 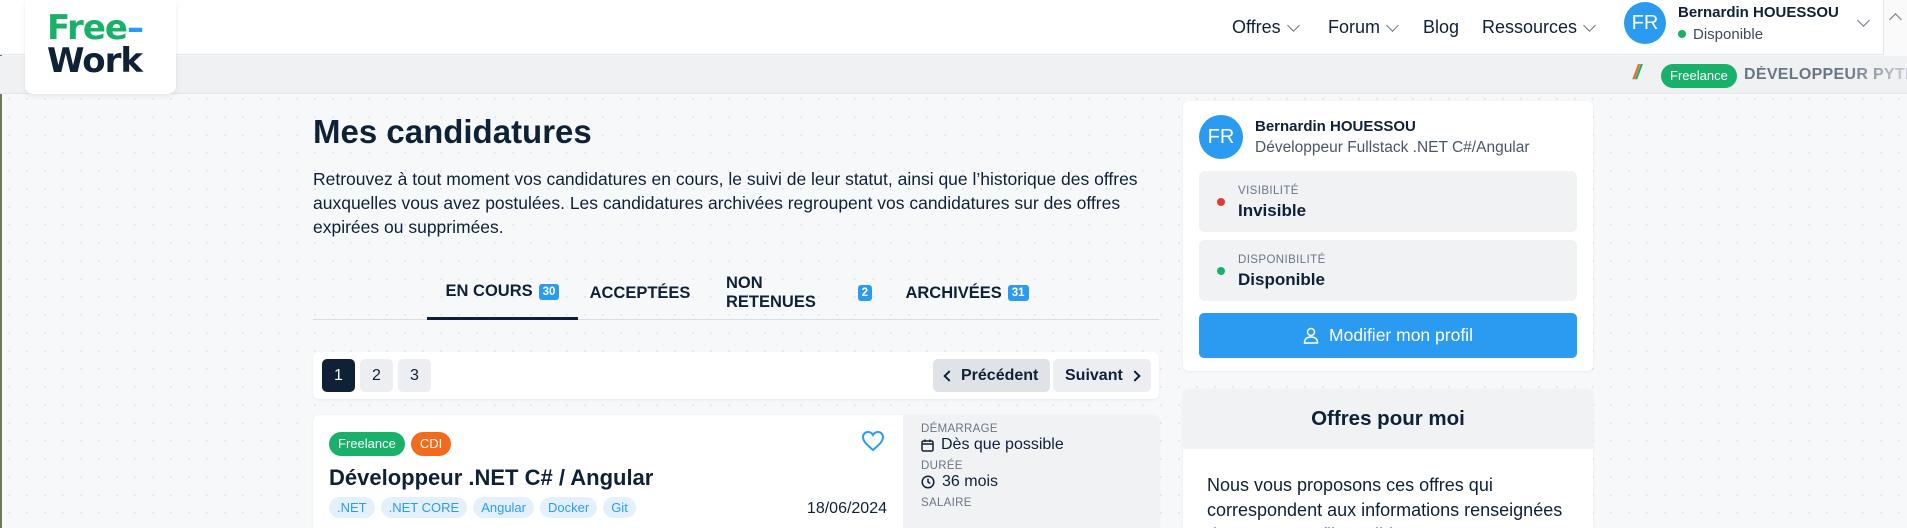 What do you see at coordinates (1094, 375) in the screenshot?
I see `next-label: Suivant` at bounding box center [1094, 375].